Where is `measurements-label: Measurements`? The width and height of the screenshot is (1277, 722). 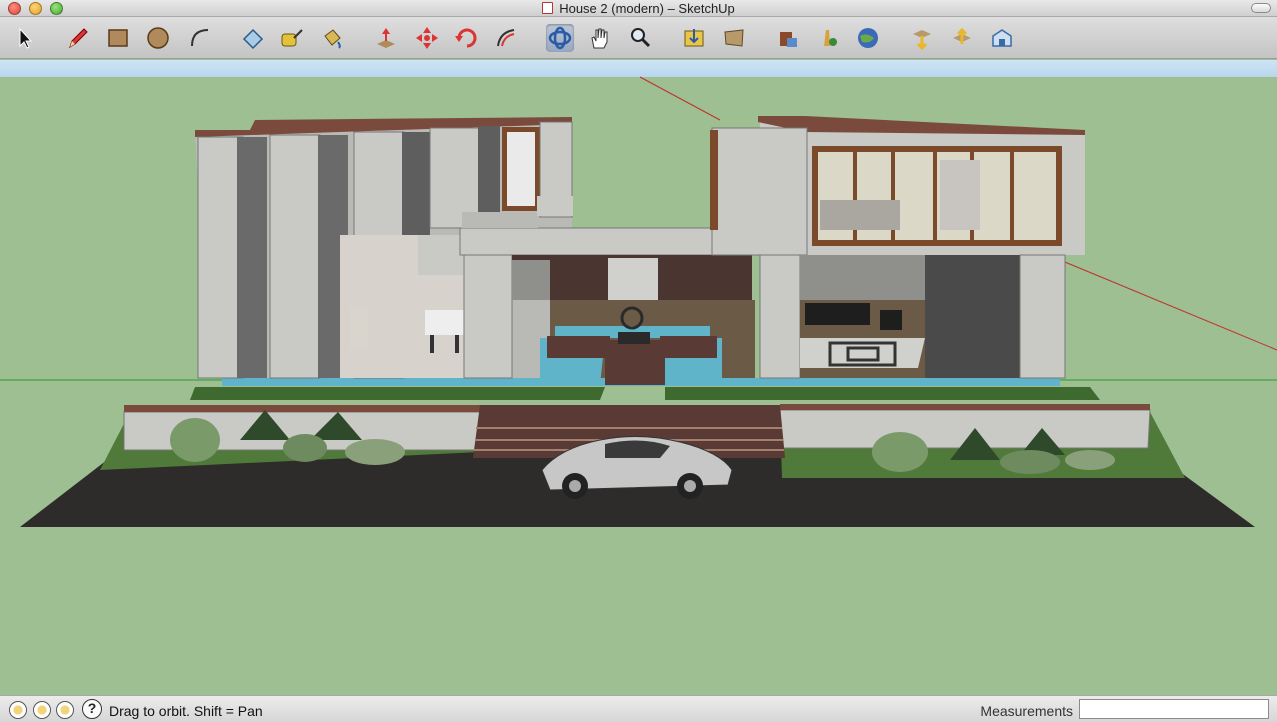
measurements-label: Measurements is located at coordinates (1026, 711).